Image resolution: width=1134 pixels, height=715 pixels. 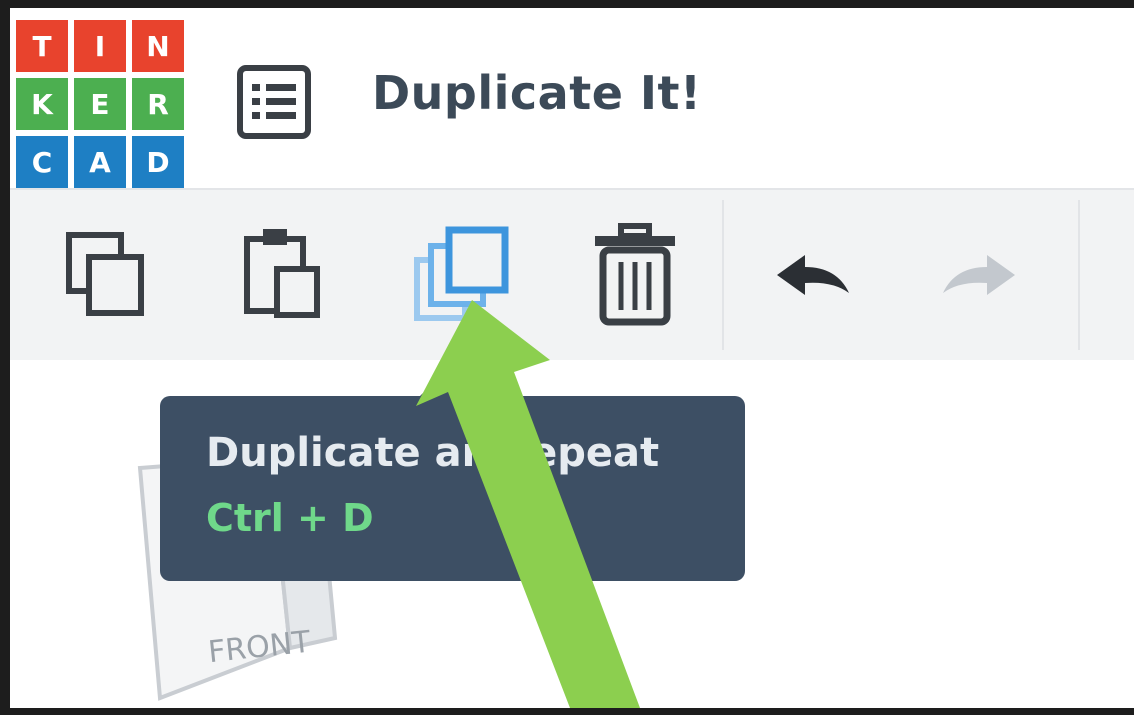 What do you see at coordinates (528, 504) in the screenshot?
I see `pointer-arrow-icon` at bounding box center [528, 504].